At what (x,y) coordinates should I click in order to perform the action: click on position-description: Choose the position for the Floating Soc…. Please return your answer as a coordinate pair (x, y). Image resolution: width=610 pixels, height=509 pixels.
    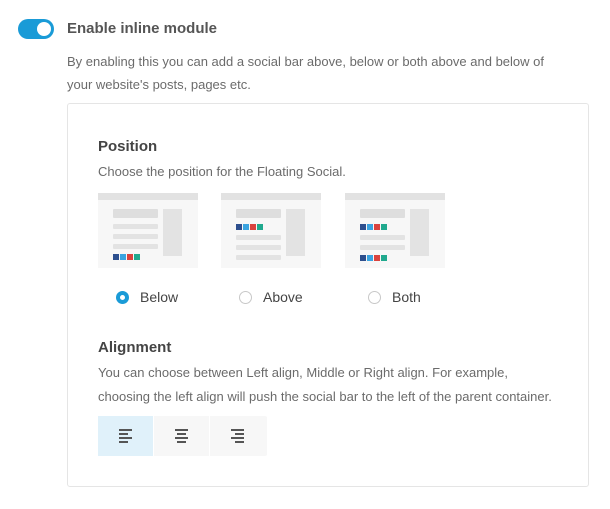
    Looking at the image, I should click on (222, 171).